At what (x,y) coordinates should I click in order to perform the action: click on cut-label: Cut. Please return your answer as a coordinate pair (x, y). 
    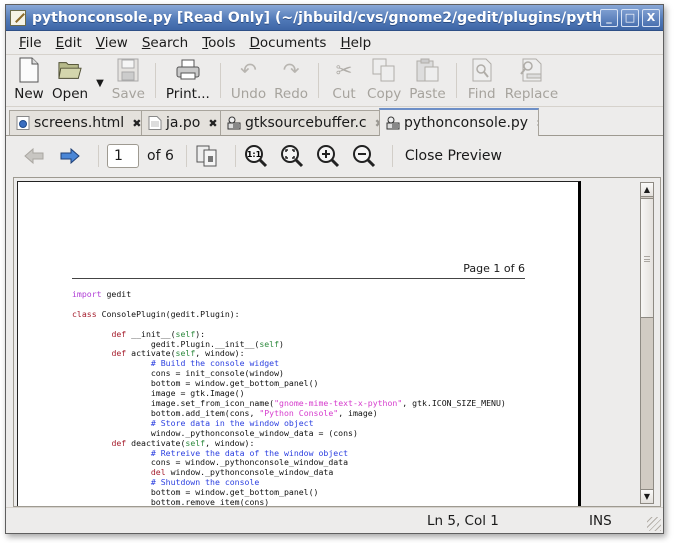
    Looking at the image, I should click on (344, 94).